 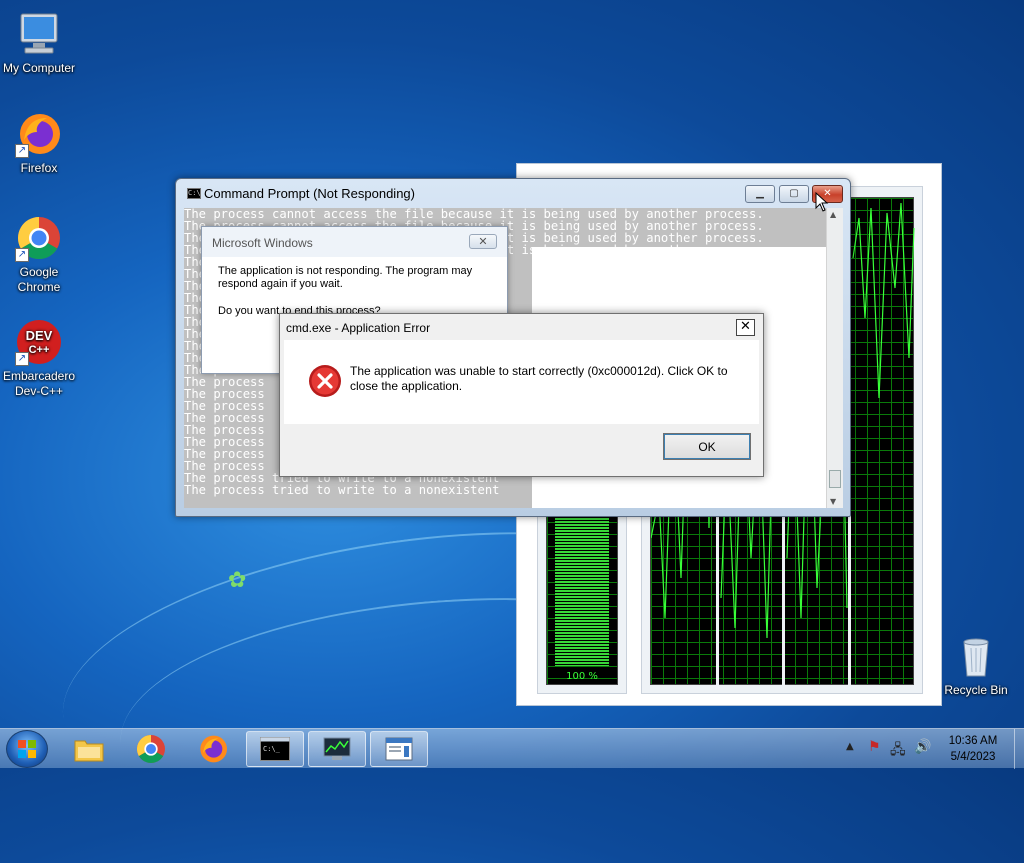 What do you see at coordinates (874, 747) in the screenshot?
I see `action-center-flag-icon: ⚑` at bounding box center [874, 747].